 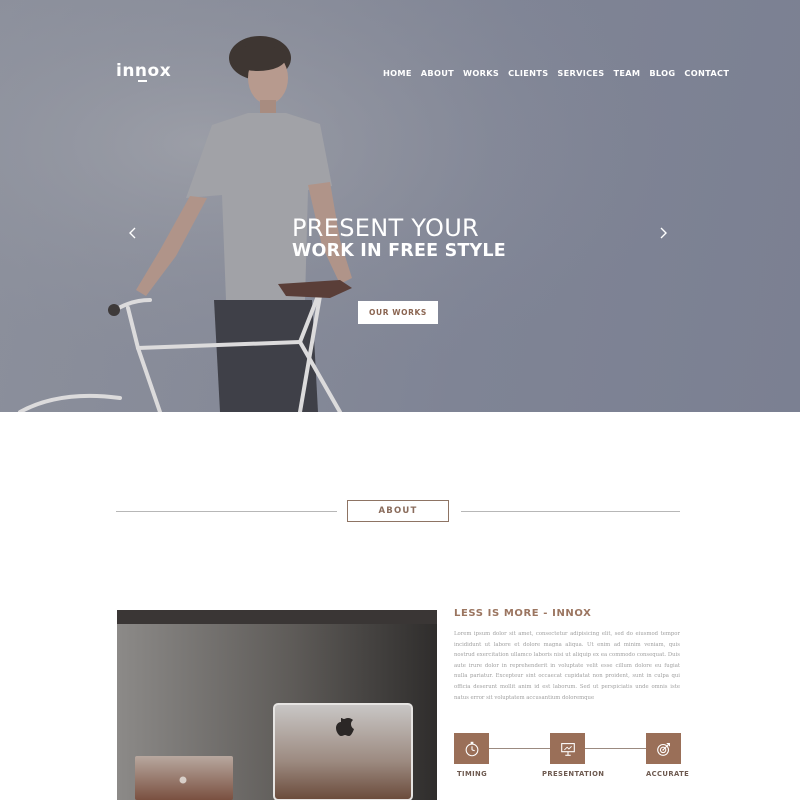 I want to click on section-divider-left, so click(x=226, y=511).